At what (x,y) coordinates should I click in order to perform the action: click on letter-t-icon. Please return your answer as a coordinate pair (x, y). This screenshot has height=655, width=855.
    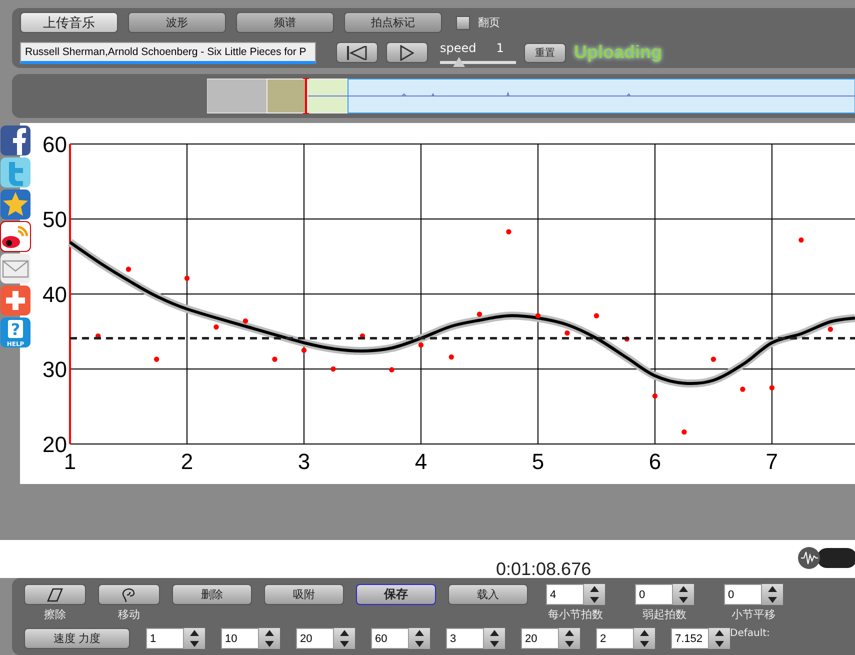
    Looking at the image, I should click on (15, 172).